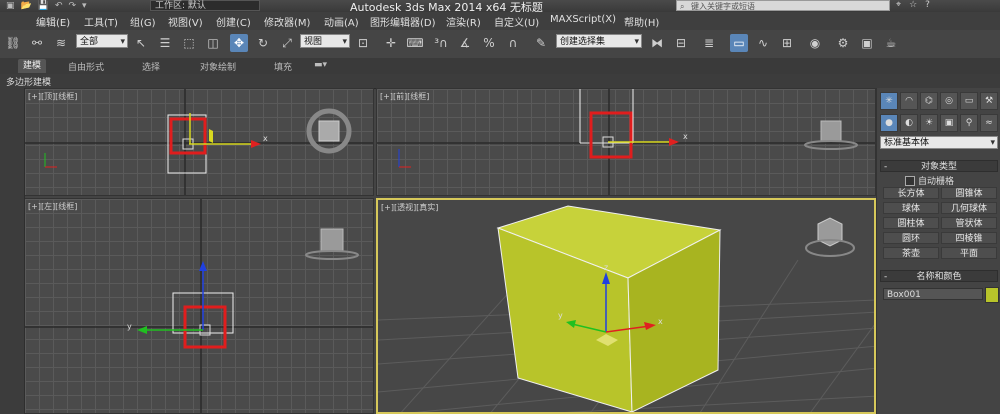 The width and height of the screenshot is (1000, 414). What do you see at coordinates (911, 223) in the screenshot?
I see `cylinder-button: 圆柱体` at bounding box center [911, 223].